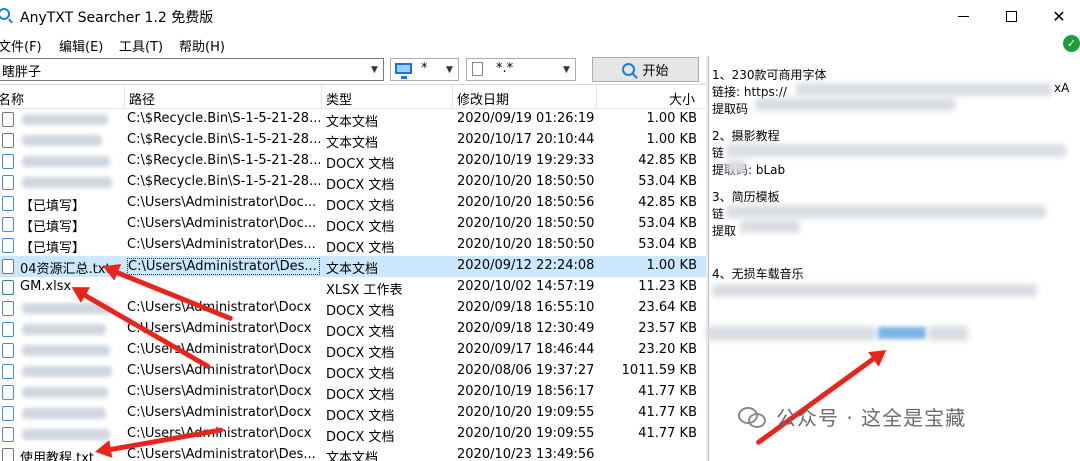 The image size is (1080, 461). What do you see at coordinates (526, 286) in the screenshot?
I see `row-date: 2020/10/02 14:57:19` at bounding box center [526, 286].